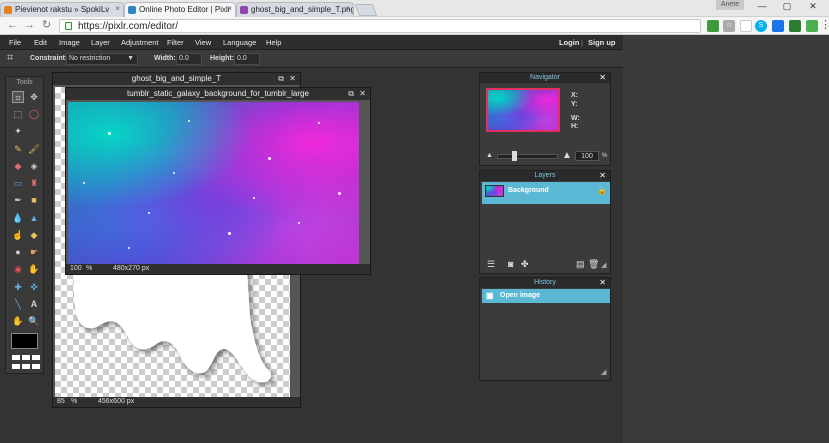 The width and height of the screenshot is (829, 443). Describe the element at coordinates (12, 25) in the screenshot. I see `back-arrow-icon: ←` at that location.